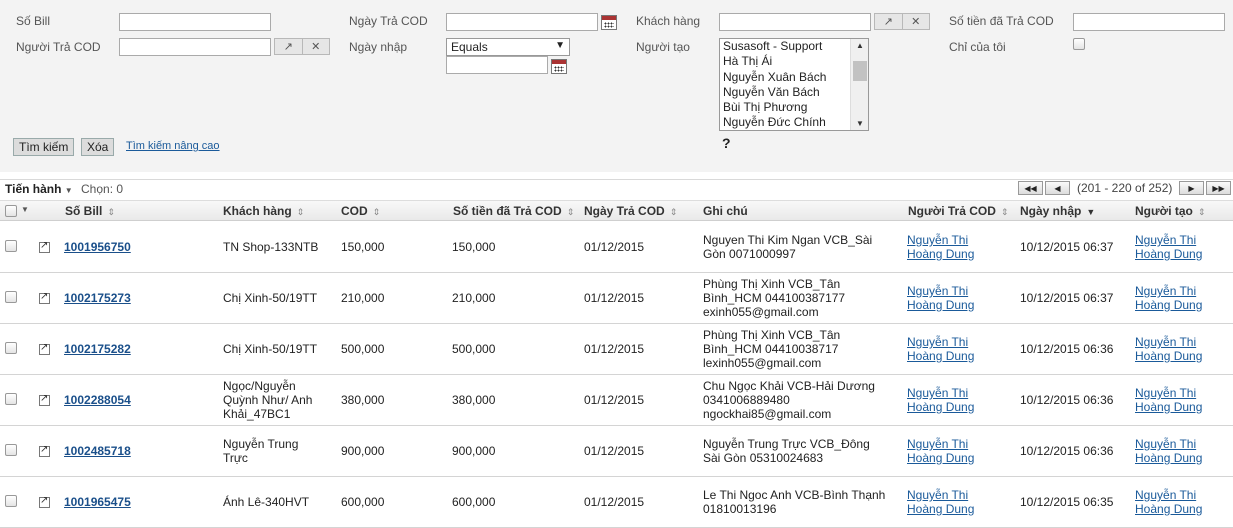 This screenshot has height=528, width=1233. What do you see at coordinates (11, 211) in the screenshot?
I see `select-all-checkbox` at bounding box center [11, 211].